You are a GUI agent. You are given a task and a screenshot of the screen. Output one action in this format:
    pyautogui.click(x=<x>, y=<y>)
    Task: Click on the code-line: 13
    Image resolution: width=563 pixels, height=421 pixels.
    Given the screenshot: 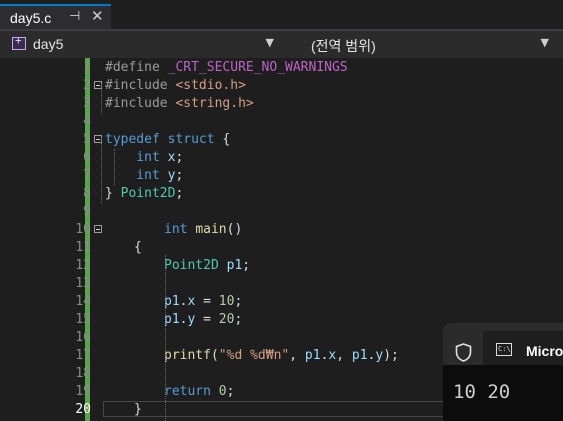 What is the action you would take?
    pyautogui.click(x=281, y=284)
    